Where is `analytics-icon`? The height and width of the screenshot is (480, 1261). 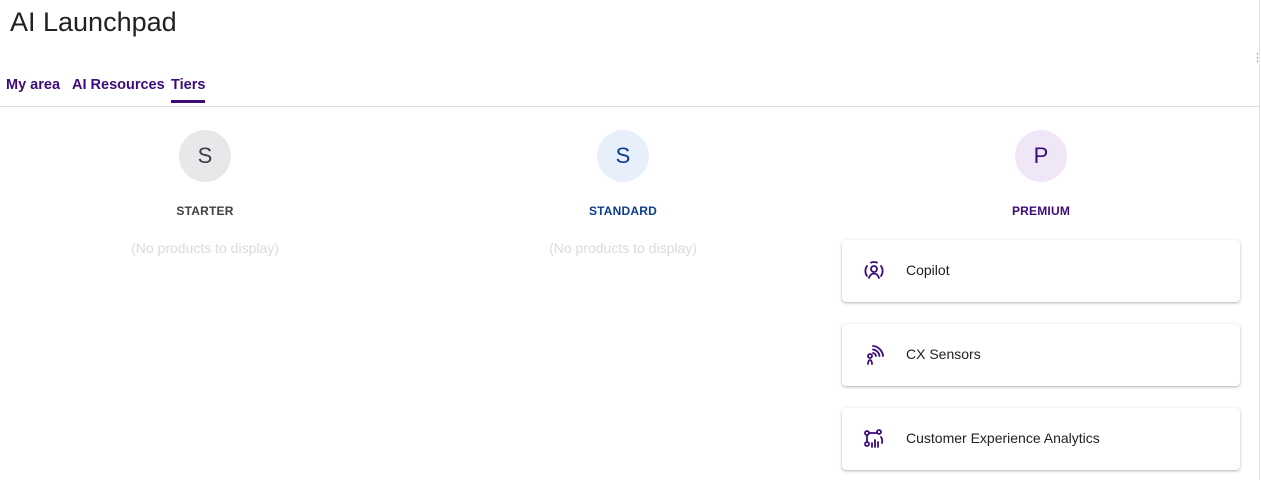
analytics-icon is located at coordinates (874, 439).